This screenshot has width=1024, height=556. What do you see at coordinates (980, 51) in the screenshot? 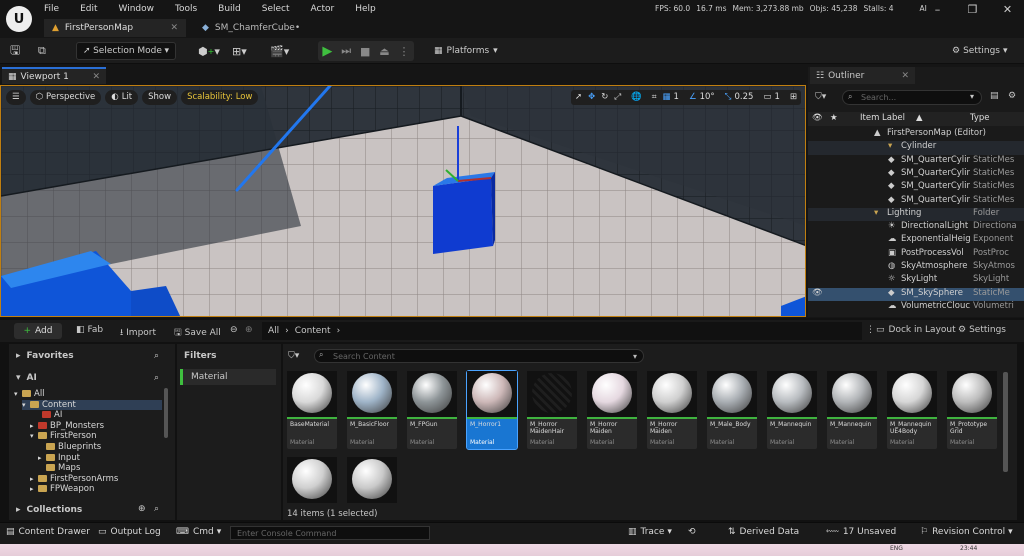
I see `settings-button: ⚙ Settings ▾` at bounding box center [980, 51].